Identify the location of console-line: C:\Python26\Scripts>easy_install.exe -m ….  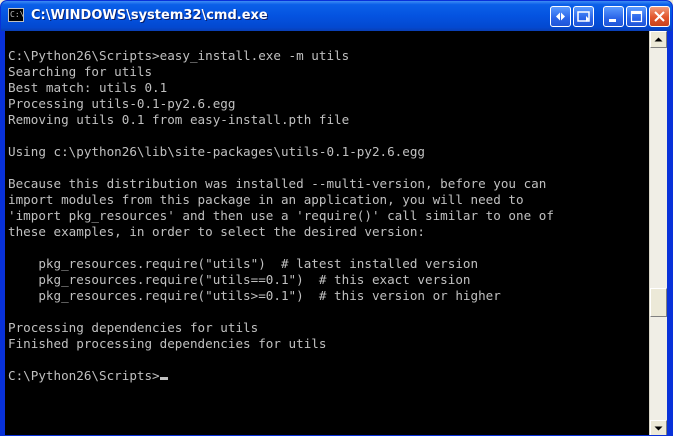
(179, 55).